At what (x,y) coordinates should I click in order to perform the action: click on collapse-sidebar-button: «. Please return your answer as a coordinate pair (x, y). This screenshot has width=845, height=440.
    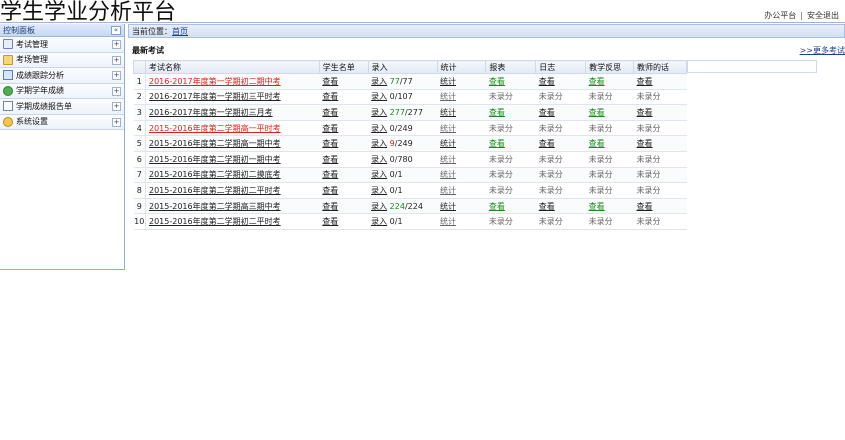
    Looking at the image, I should click on (116, 30).